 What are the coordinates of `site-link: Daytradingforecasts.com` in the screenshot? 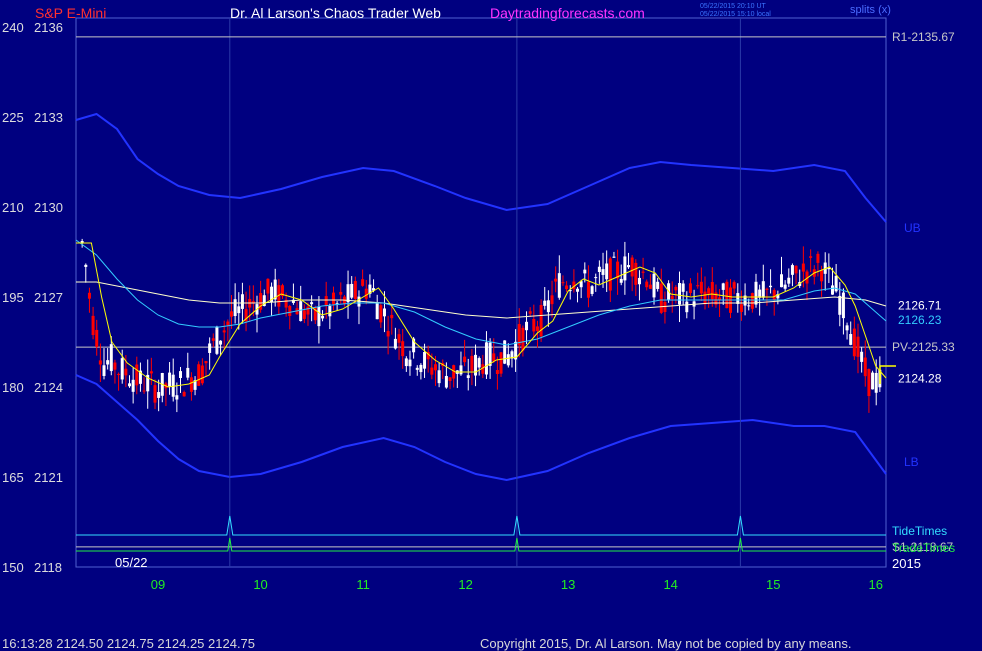 It's located at (567, 13).